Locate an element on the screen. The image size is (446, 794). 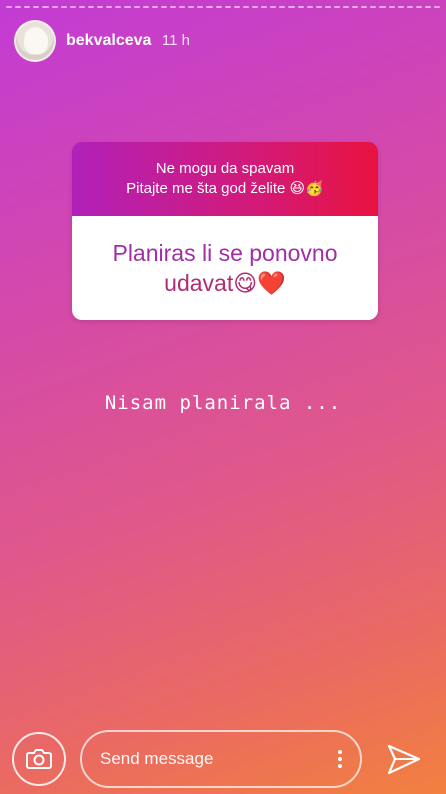
reply-bar: Send message is located at coordinates (223, 761).